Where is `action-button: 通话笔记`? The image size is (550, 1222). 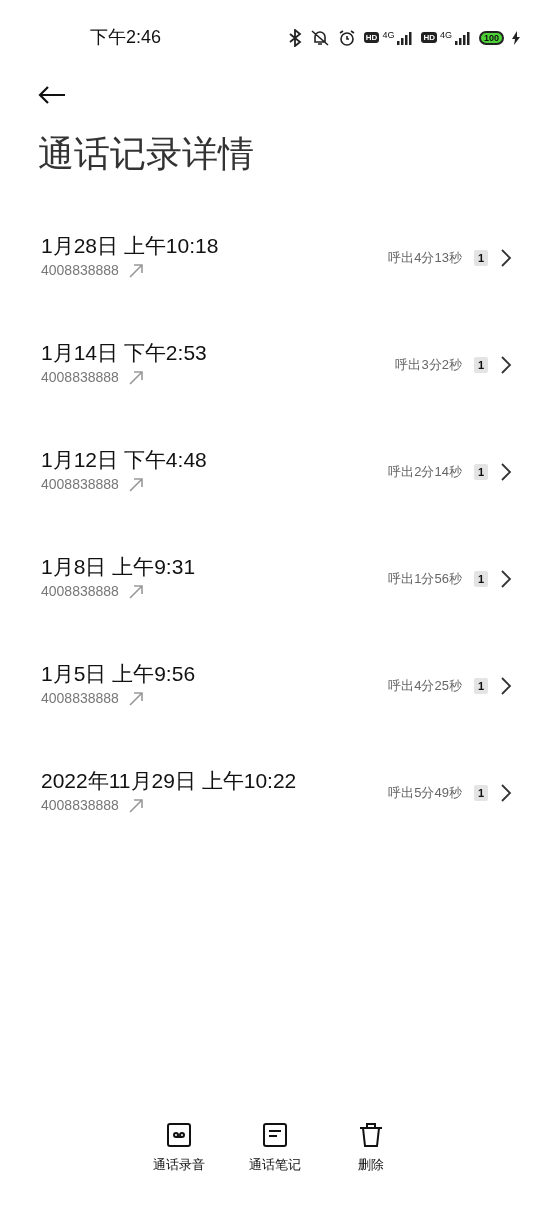
action-button: 通话笔记 is located at coordinates (275, 1147).